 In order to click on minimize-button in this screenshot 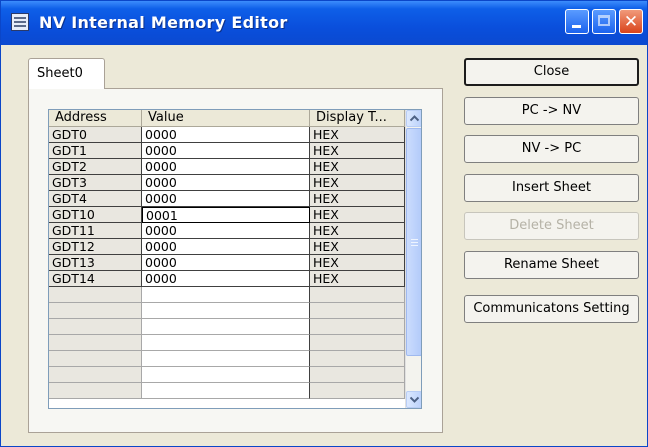, I will do `click(577, 21)`.